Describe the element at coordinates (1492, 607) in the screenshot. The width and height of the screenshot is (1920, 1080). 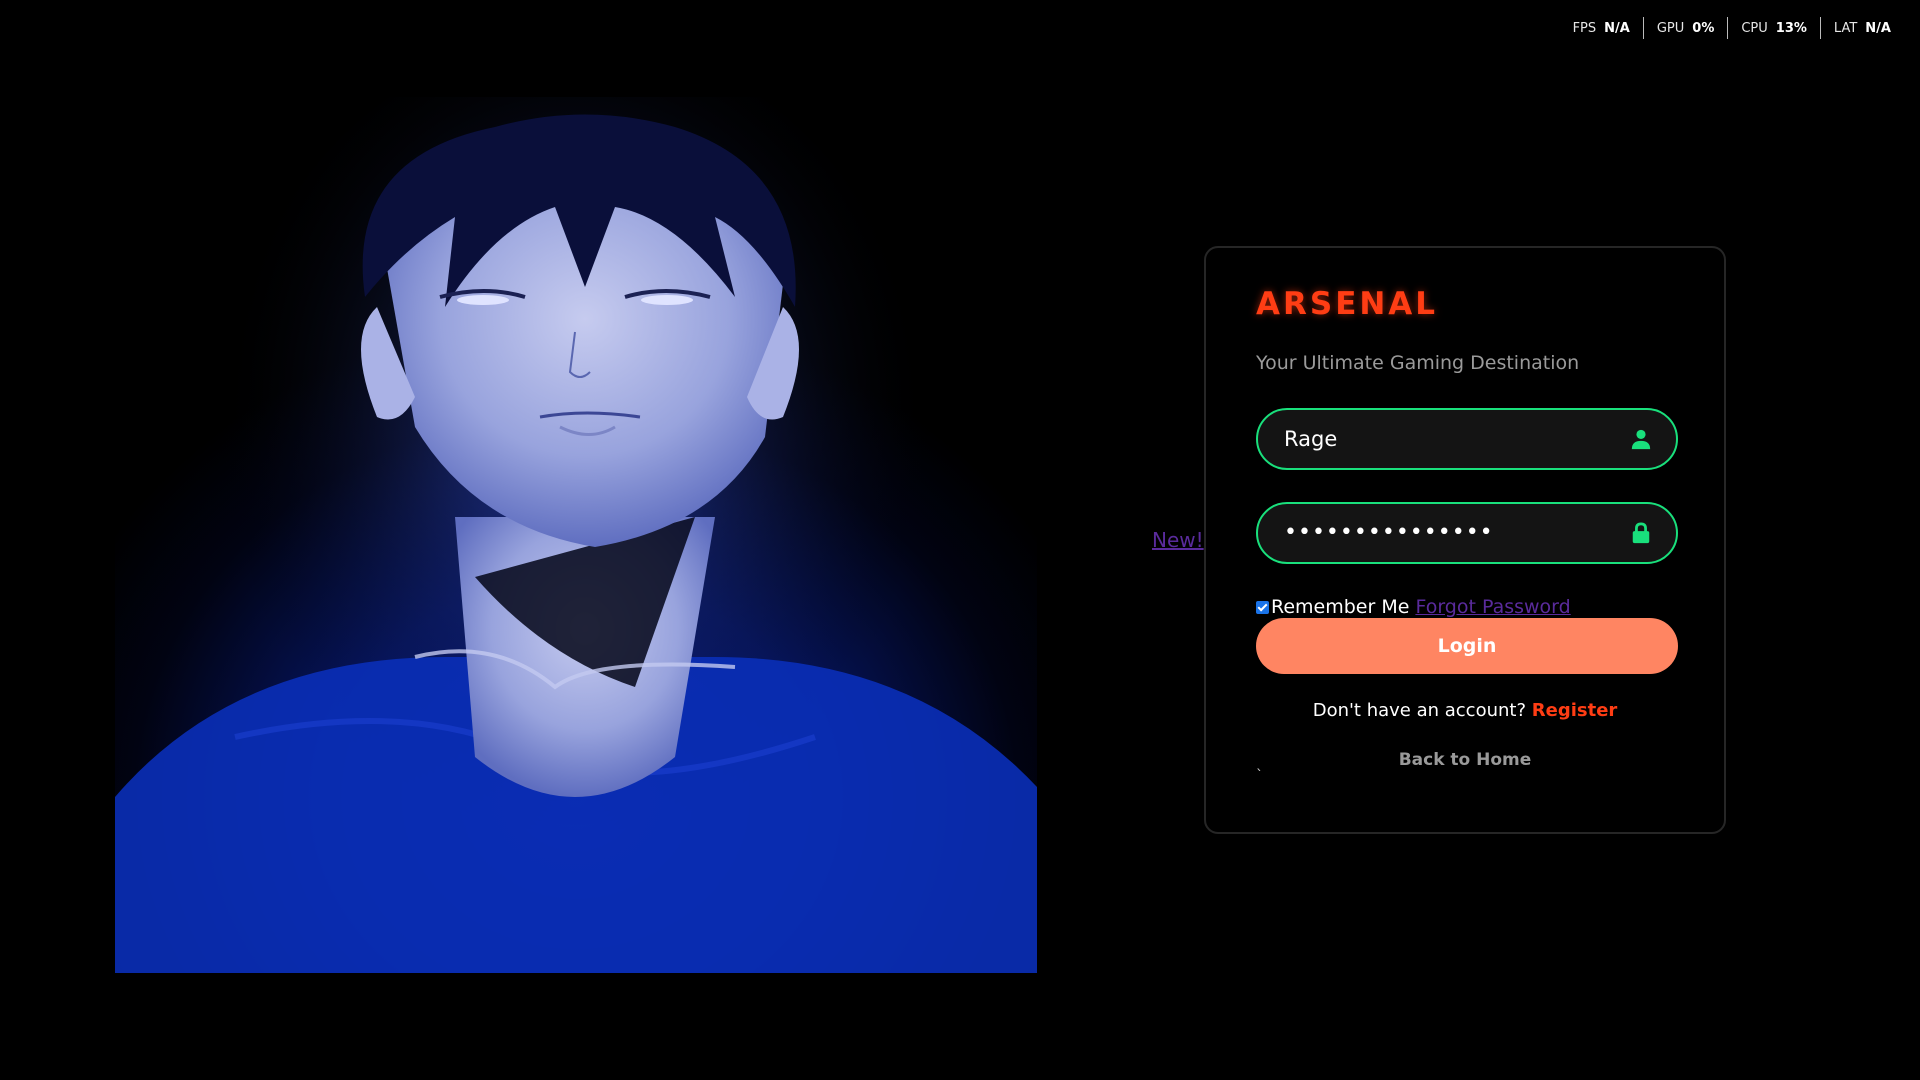
I see `forgot-password-link: Forgot Password` at that location.